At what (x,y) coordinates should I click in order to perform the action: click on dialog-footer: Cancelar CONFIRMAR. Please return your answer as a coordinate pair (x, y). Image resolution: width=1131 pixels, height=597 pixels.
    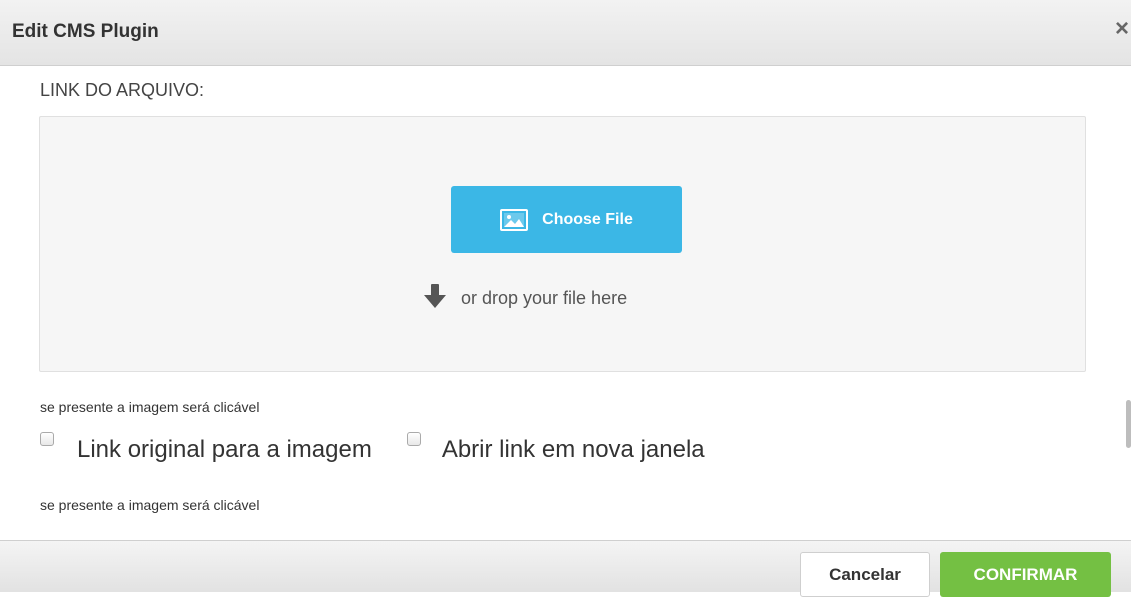
    Looking at the image, I should click on (565, 568).